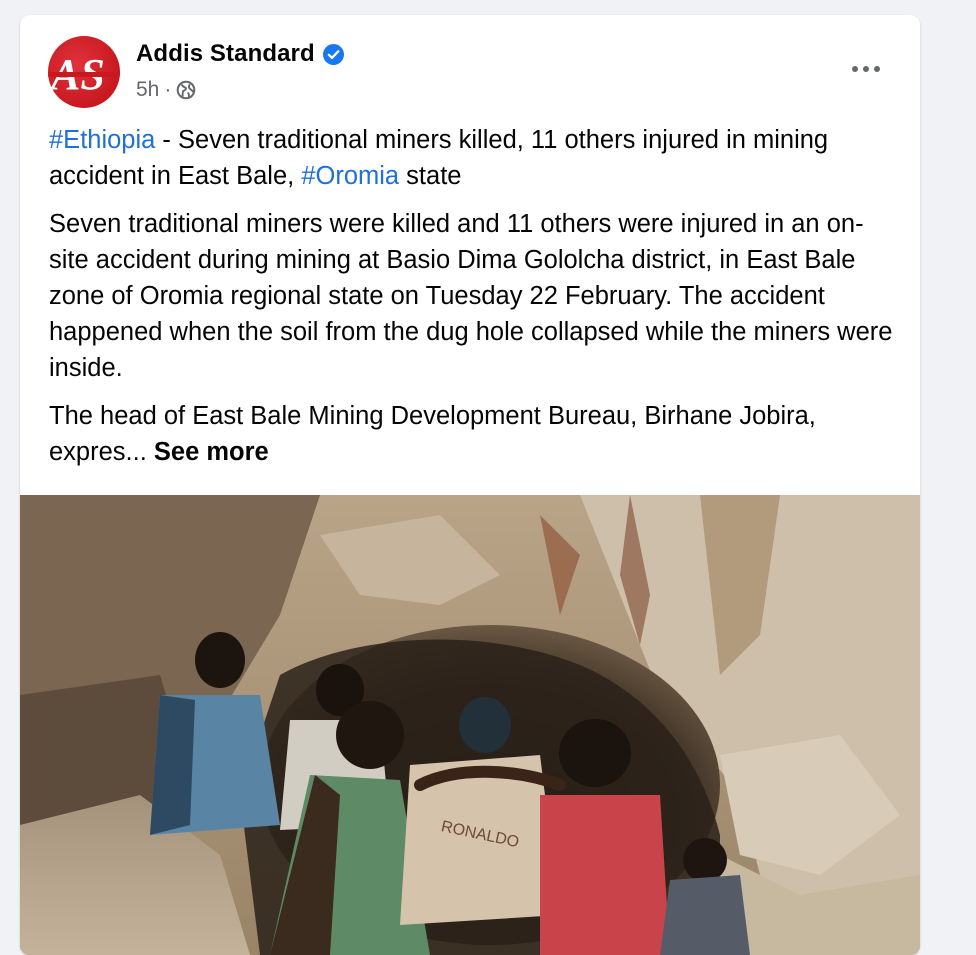 The height and width of the screenshot is (955, 976). I want to click on post-timestamp: 5h, so click(147, 90).